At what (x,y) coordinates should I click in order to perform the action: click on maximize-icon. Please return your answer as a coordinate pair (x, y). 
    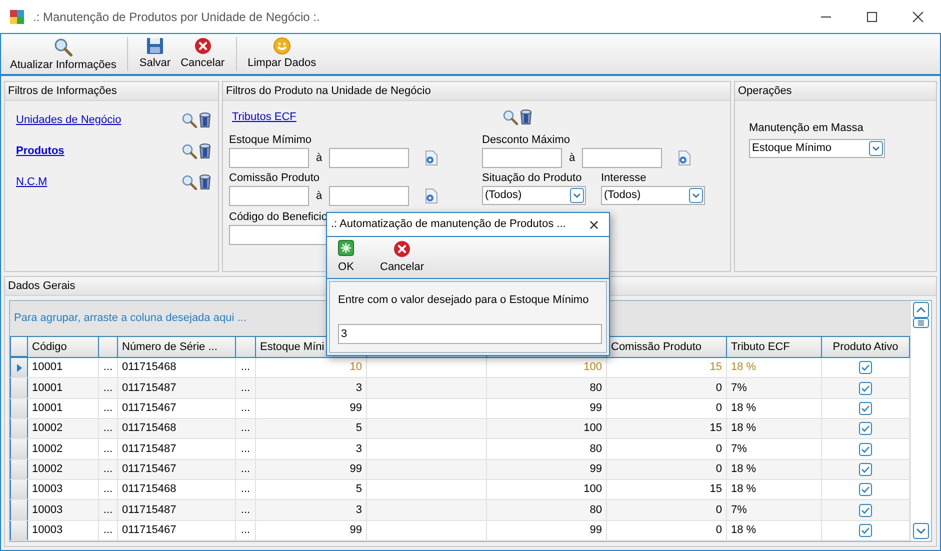
    Looking at the image, I should click on (872, 16).